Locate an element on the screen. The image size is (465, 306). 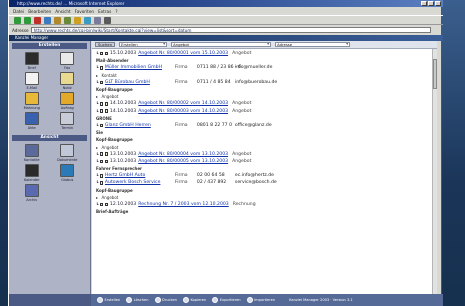
sidebar-footer is located at coordinates (50, 300).